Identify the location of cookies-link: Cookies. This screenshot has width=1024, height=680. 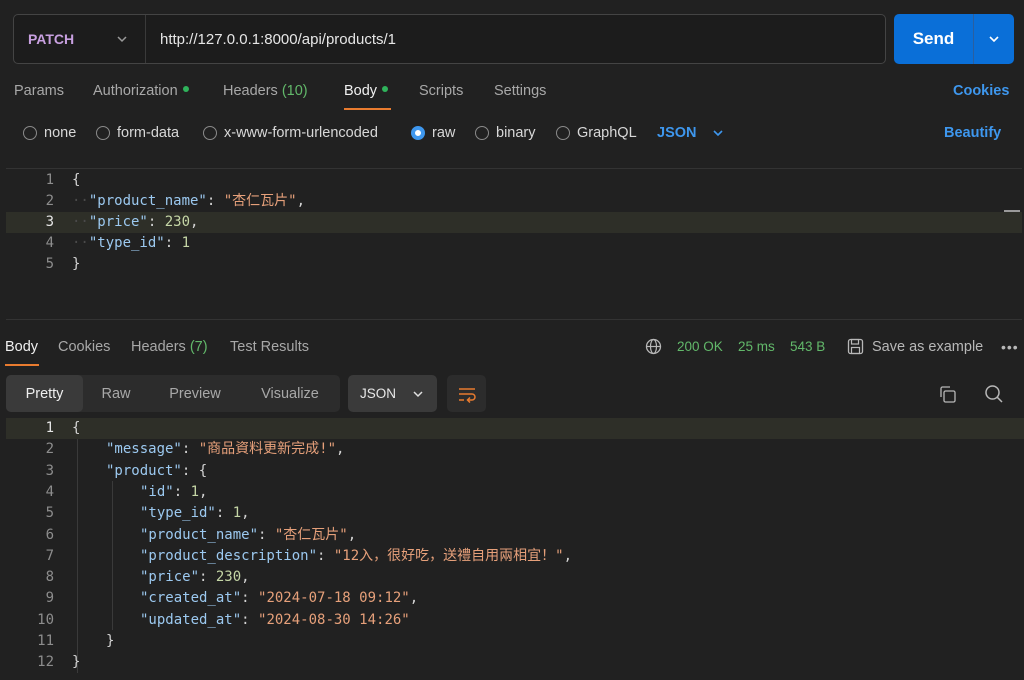
(981, 91).